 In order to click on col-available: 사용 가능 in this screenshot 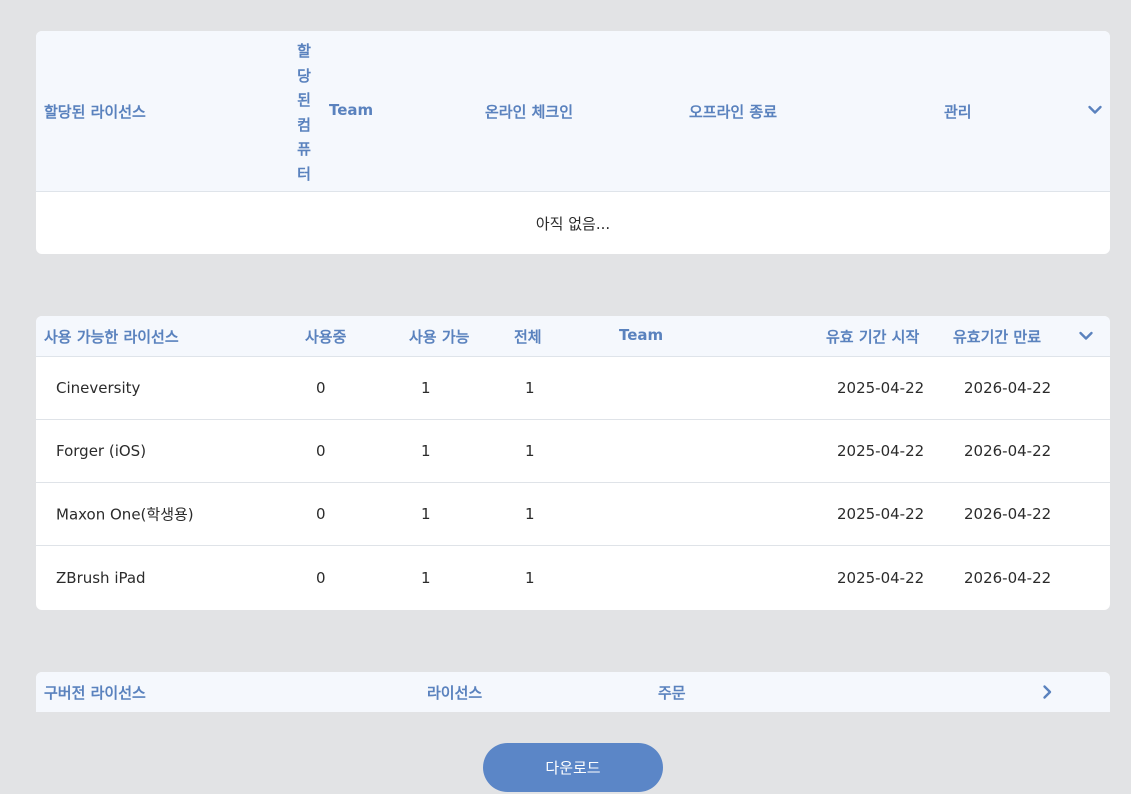, I will do `click(439, 336)`.